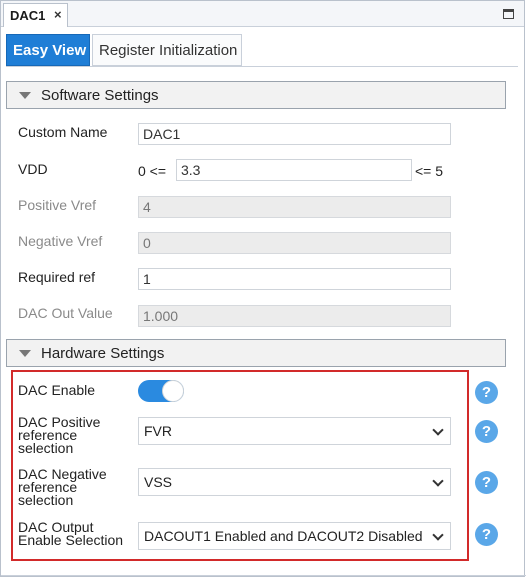 The height and width of the screenshot is (577, 527). Describe the element at coordinates (28, 15) in the screenshot. I see `document-tab-title: DAC1` at that location.